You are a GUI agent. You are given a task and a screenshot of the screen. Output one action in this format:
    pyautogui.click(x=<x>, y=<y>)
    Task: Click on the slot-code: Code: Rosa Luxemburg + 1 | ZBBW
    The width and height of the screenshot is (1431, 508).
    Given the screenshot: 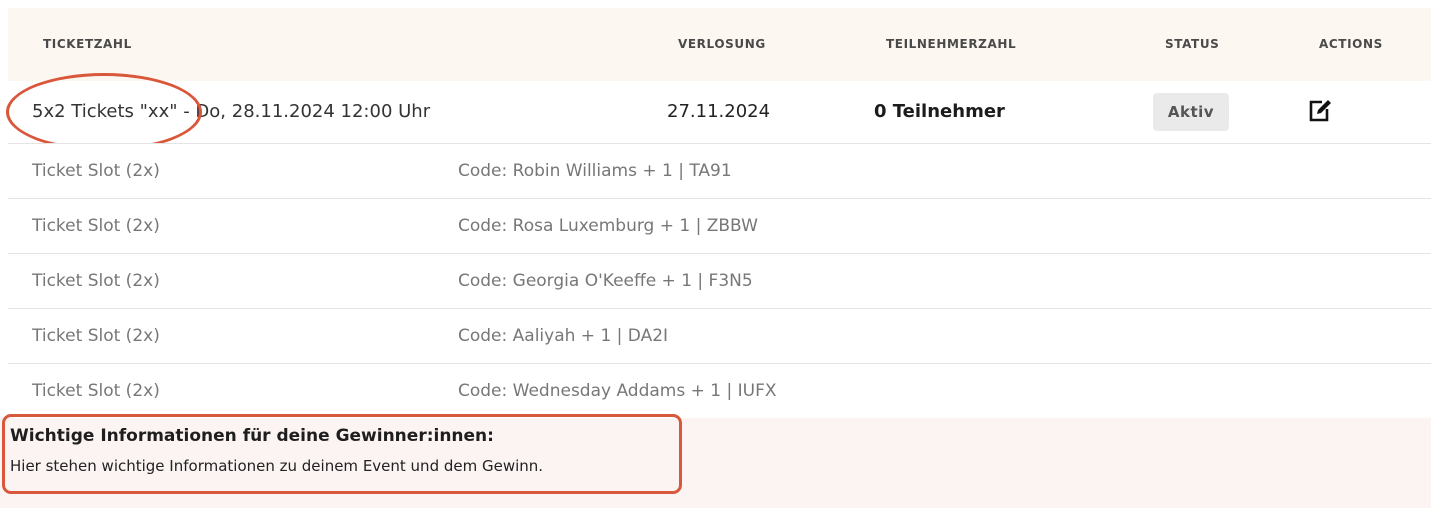 What is the action you would take?
    pyautogui.click(x=608, y=226)
    